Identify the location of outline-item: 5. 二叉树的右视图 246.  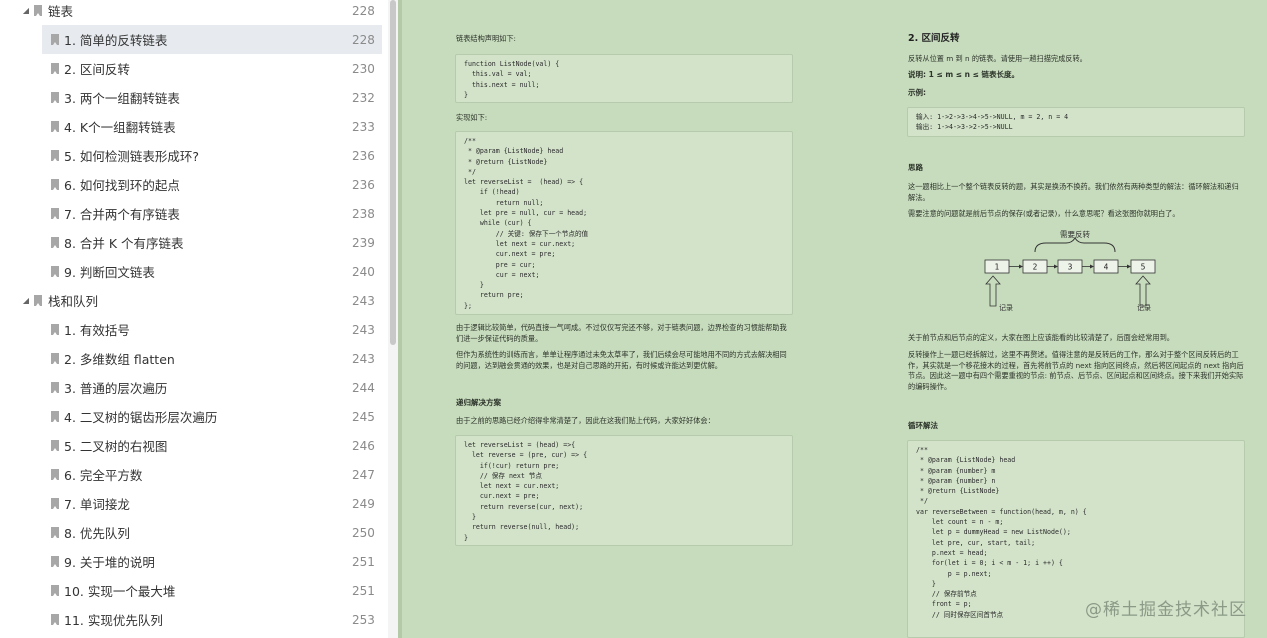
(194, 445).